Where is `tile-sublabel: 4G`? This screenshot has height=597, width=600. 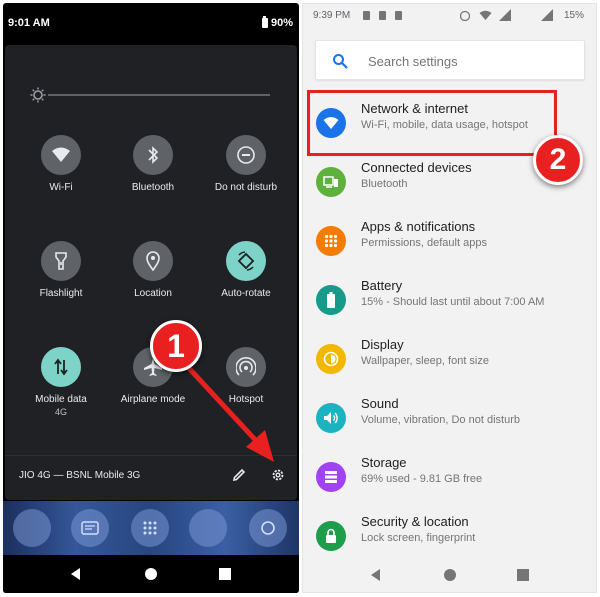
tile-sublabel: 4G is located at coordinates (60, 412).